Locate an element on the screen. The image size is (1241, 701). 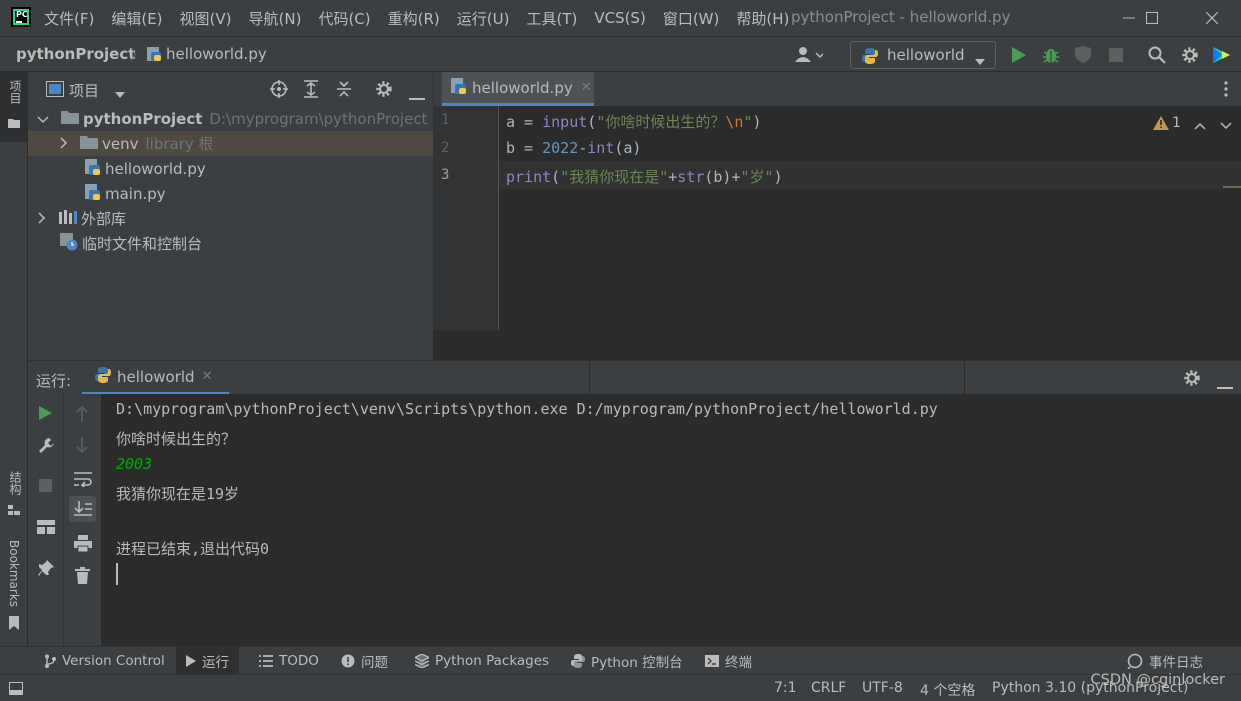
next-highlight-icon is located at coordinates (1226, 126).